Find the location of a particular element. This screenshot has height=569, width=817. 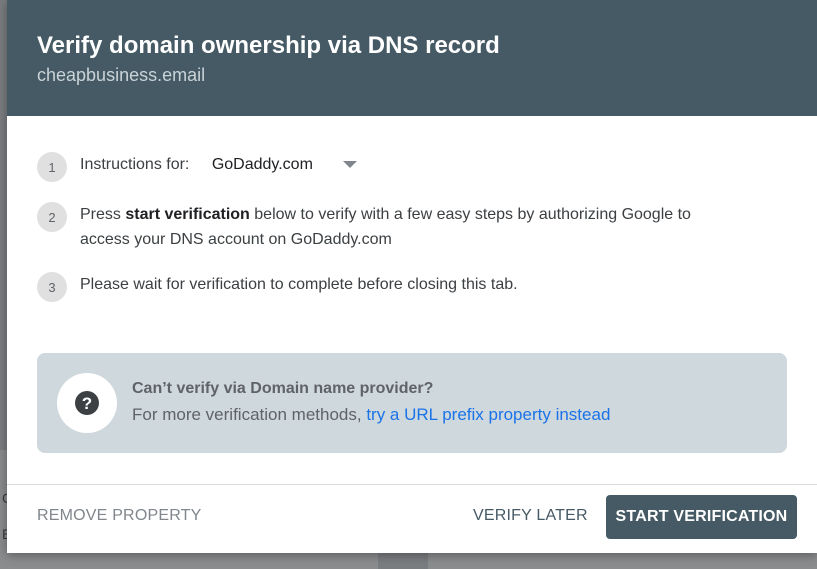

instructions-label: Instructions for: is located at coordinates (135, 164).